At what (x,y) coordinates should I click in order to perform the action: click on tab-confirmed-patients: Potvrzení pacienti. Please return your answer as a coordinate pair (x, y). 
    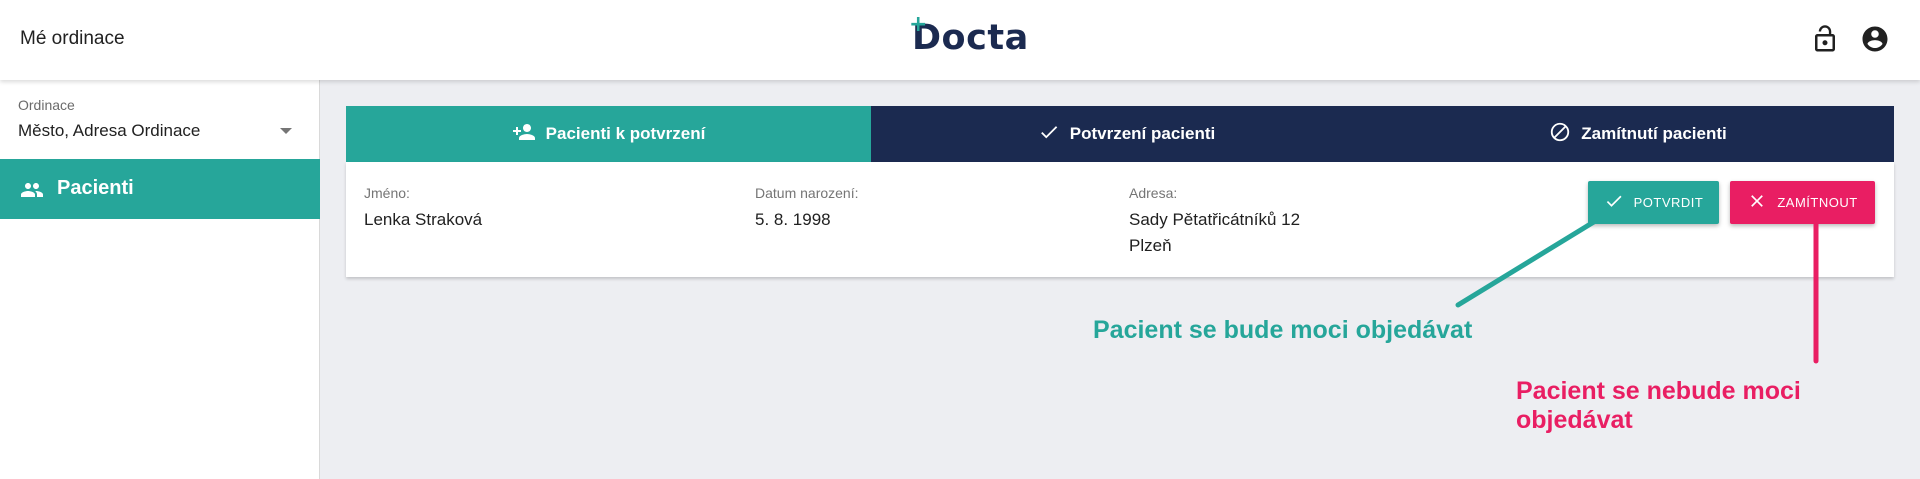
    Looking at the image, I should click on (1126, 134).